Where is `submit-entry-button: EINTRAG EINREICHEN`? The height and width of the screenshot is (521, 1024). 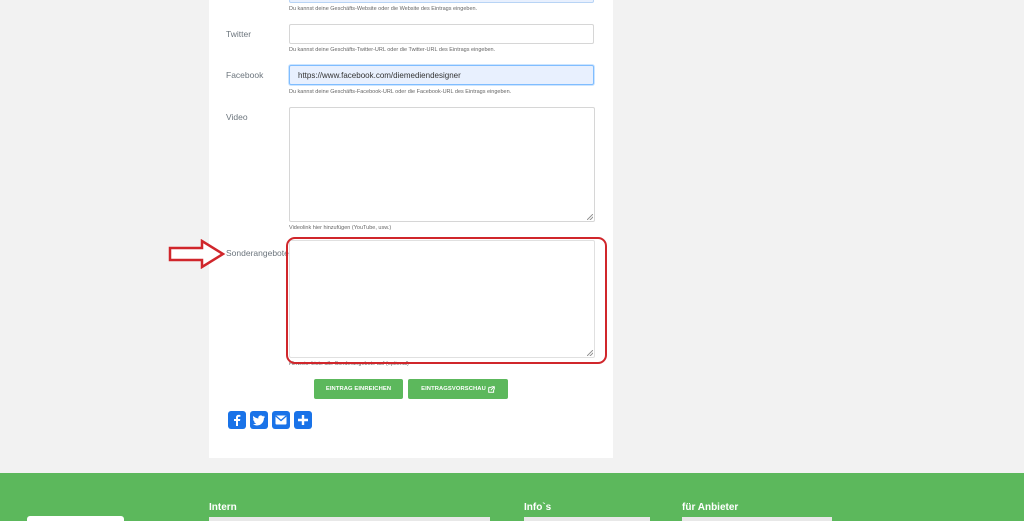
submit-entry-button: EINTRAG EINREICHEN is located at coordinates (358, 389).